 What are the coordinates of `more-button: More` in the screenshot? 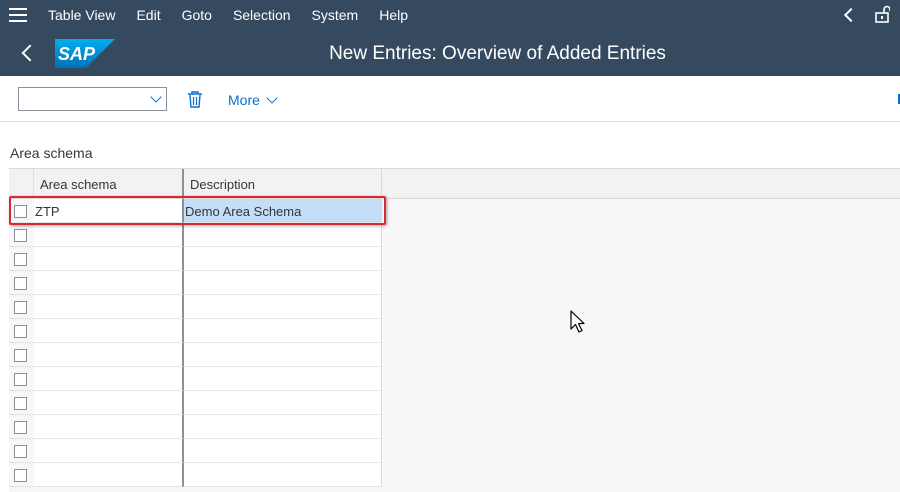 It's located at (253, 100).